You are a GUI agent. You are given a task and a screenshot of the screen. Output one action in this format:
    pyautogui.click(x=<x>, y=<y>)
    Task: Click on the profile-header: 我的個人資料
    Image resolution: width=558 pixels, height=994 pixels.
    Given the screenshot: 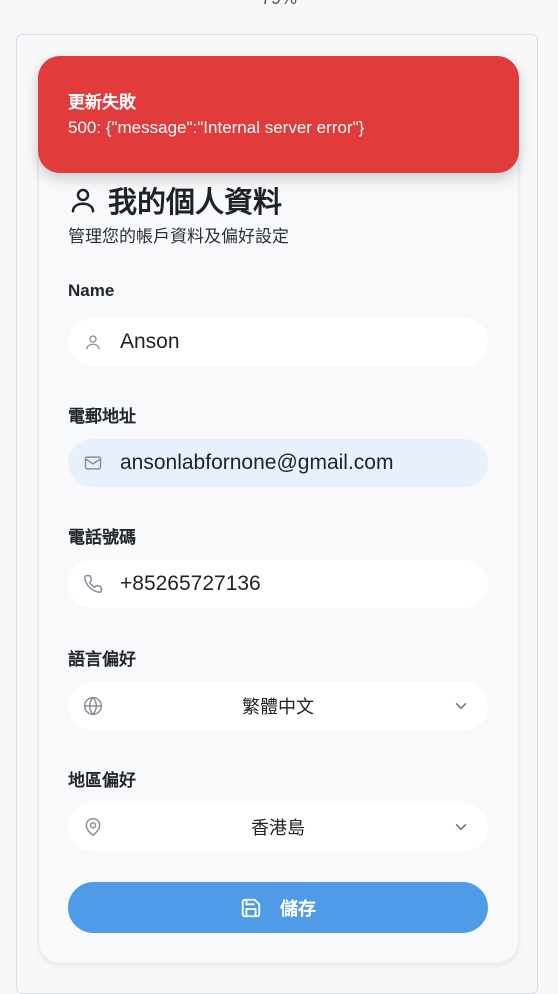 What is the action you would take?
    pyautogui.click(x=175, y=200)
    